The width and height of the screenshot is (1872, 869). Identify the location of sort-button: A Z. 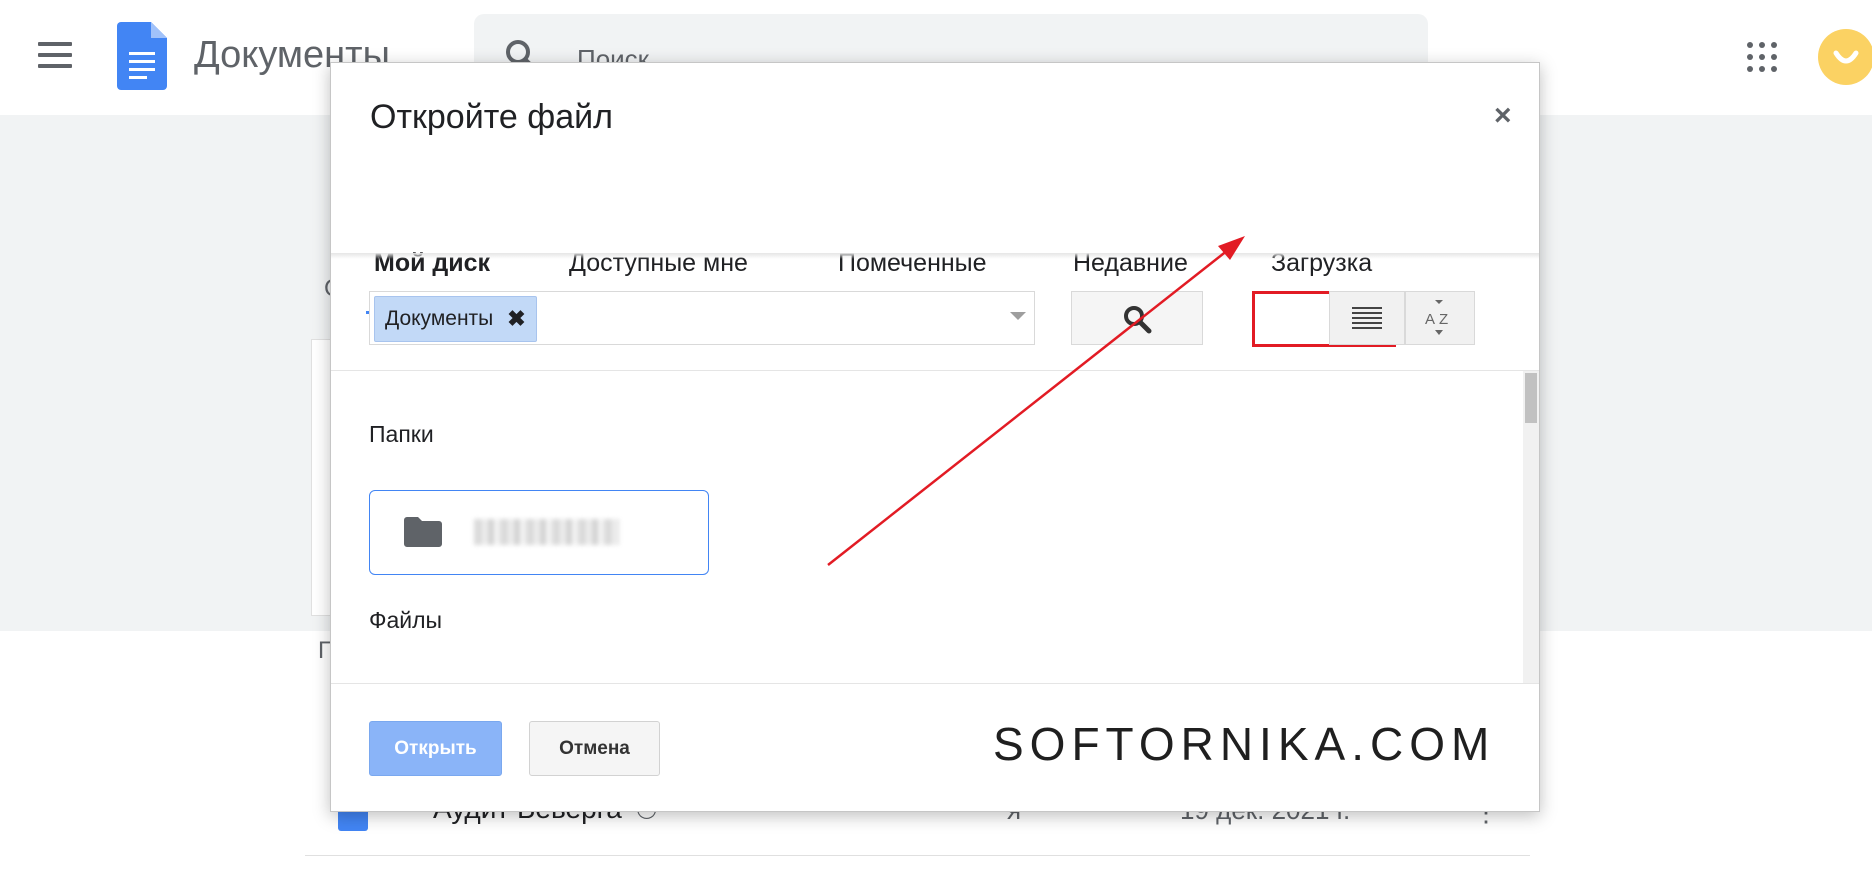
(1440, 318).